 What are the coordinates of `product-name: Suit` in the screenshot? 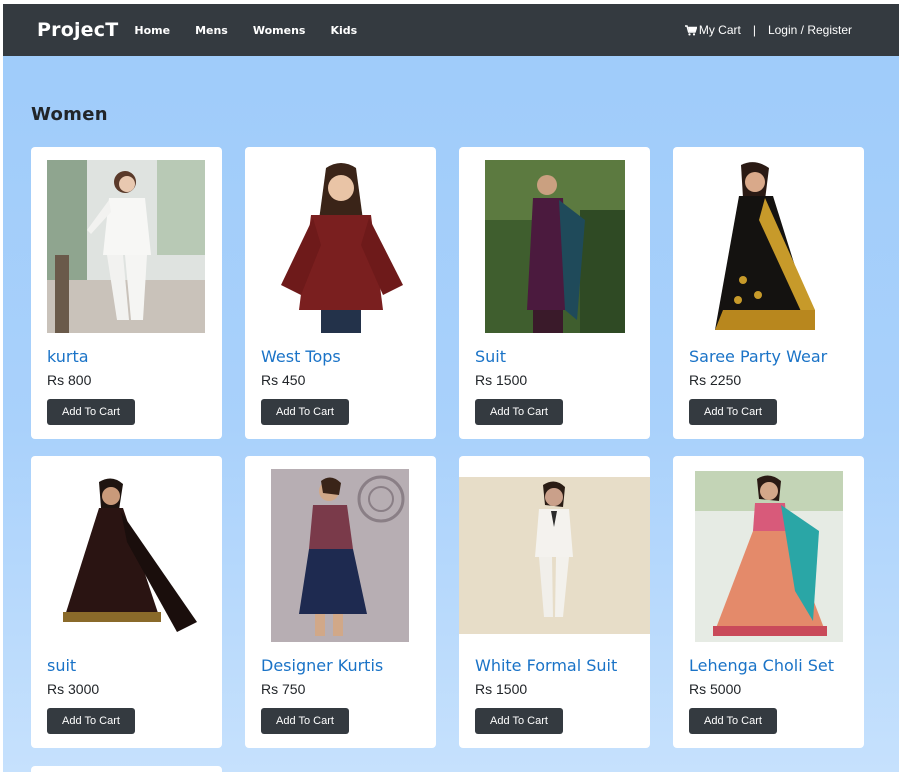 It's located at (490, 356).